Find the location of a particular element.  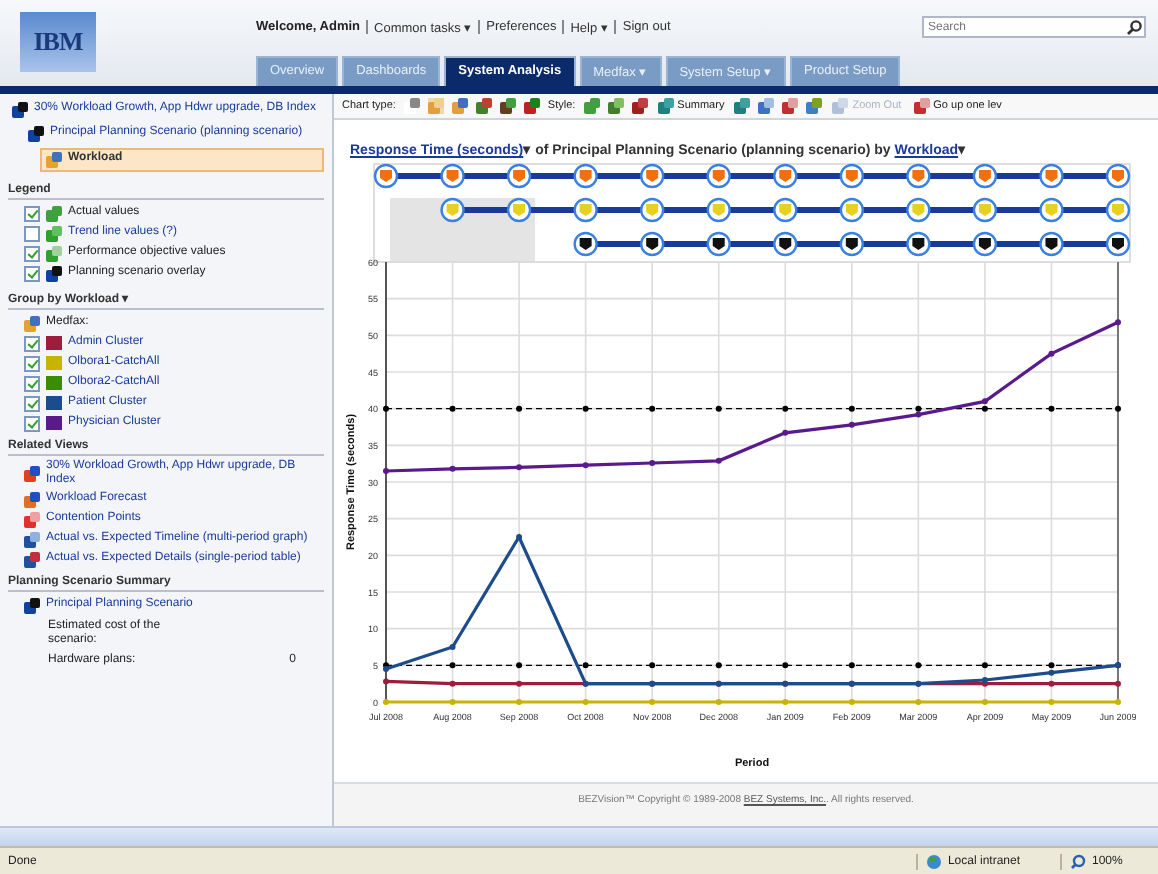

globe-icon is located at coordinates (933, 861).